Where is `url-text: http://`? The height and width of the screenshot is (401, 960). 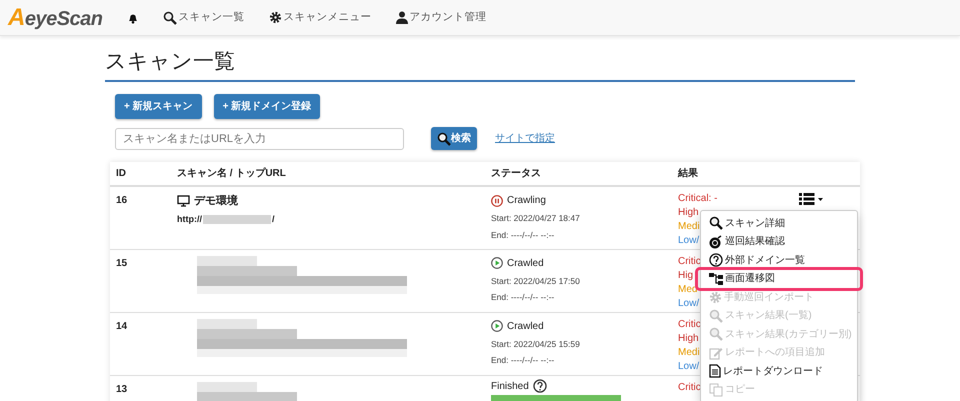
url-text: http:// is located at coordinates (189, 219).